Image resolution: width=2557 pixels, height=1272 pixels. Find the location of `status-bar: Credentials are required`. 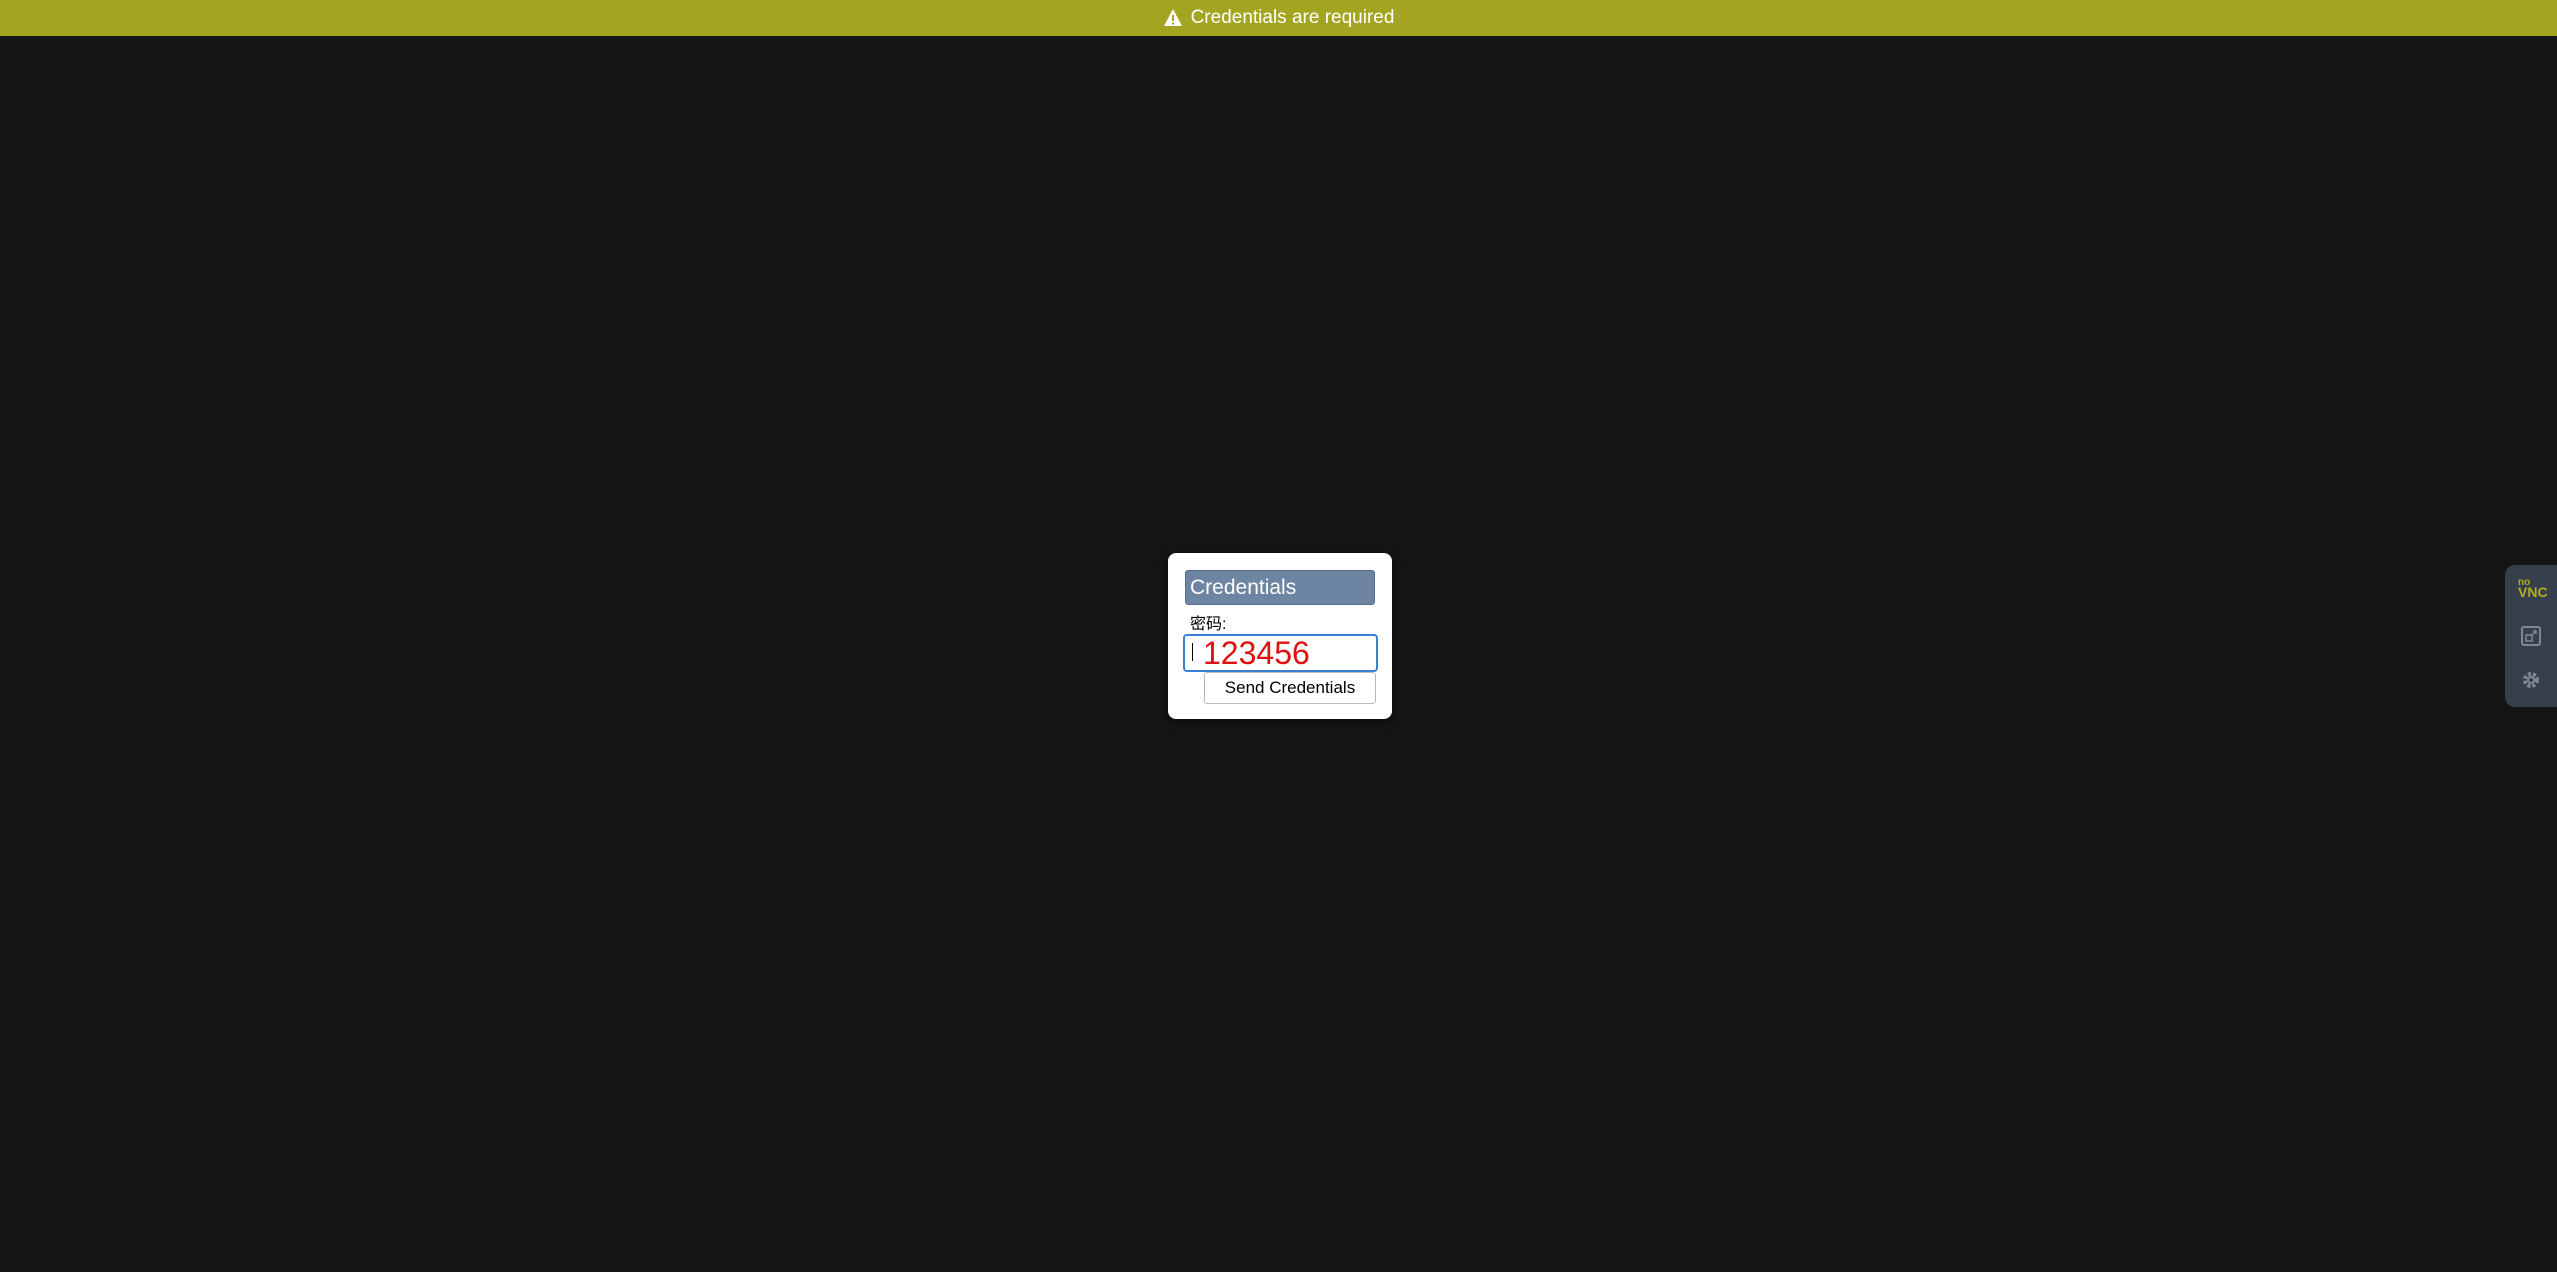

status-bar: Credentials are required is located at coordinates (1278, 18).